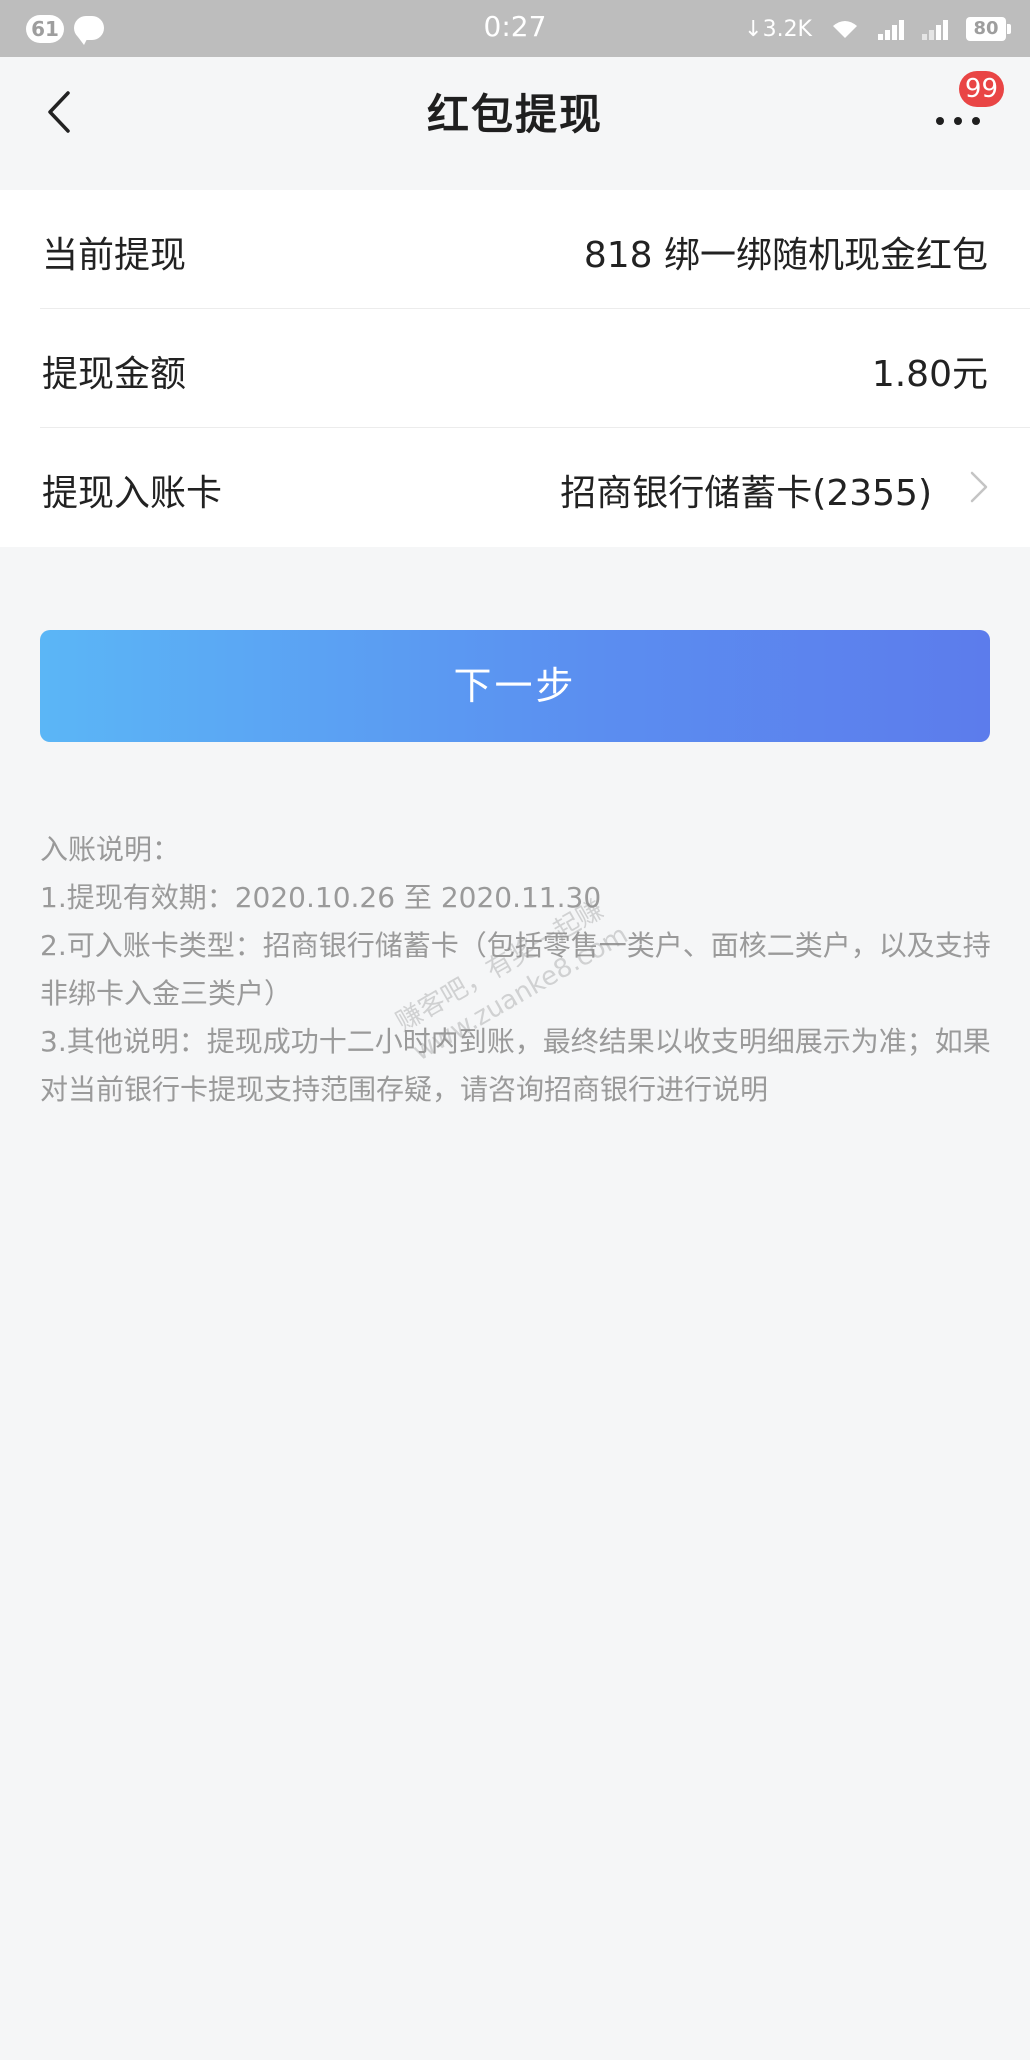 The image size is (1030, 2060). I want to click on withdraw-amount-value: 1.80元, so click(929, 374).